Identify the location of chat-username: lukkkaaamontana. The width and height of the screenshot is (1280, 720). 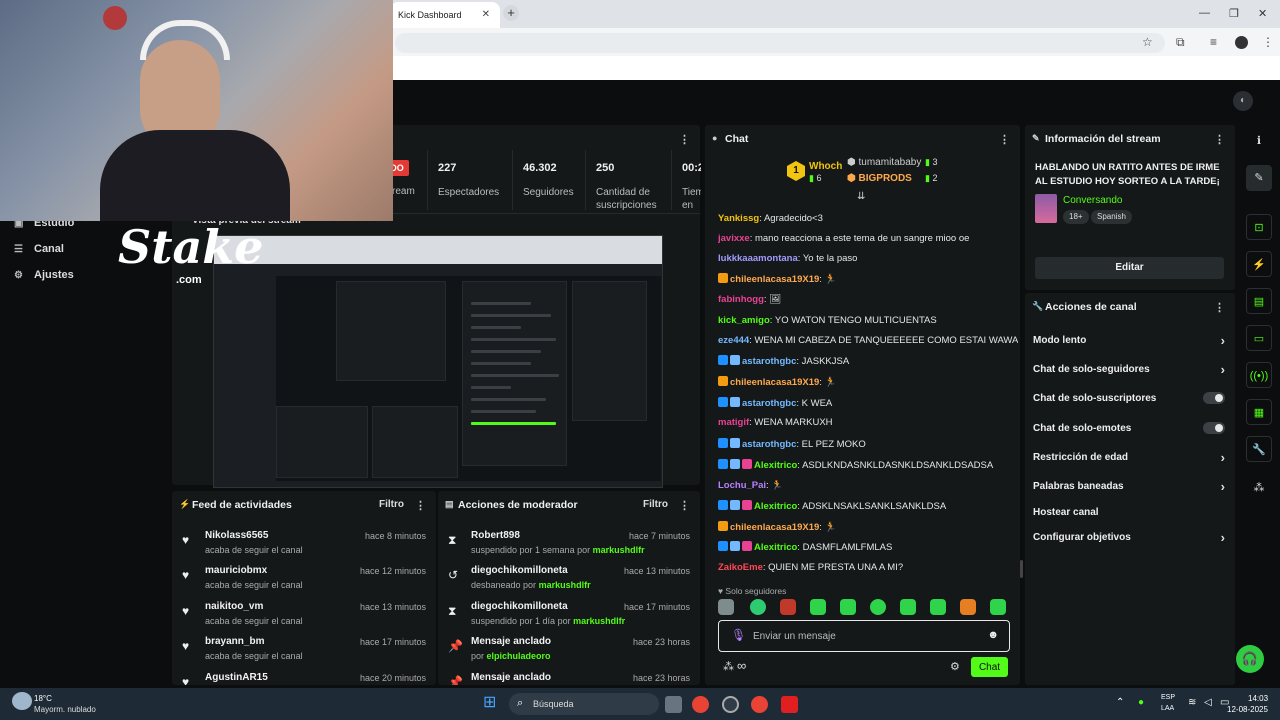
(758, 258).